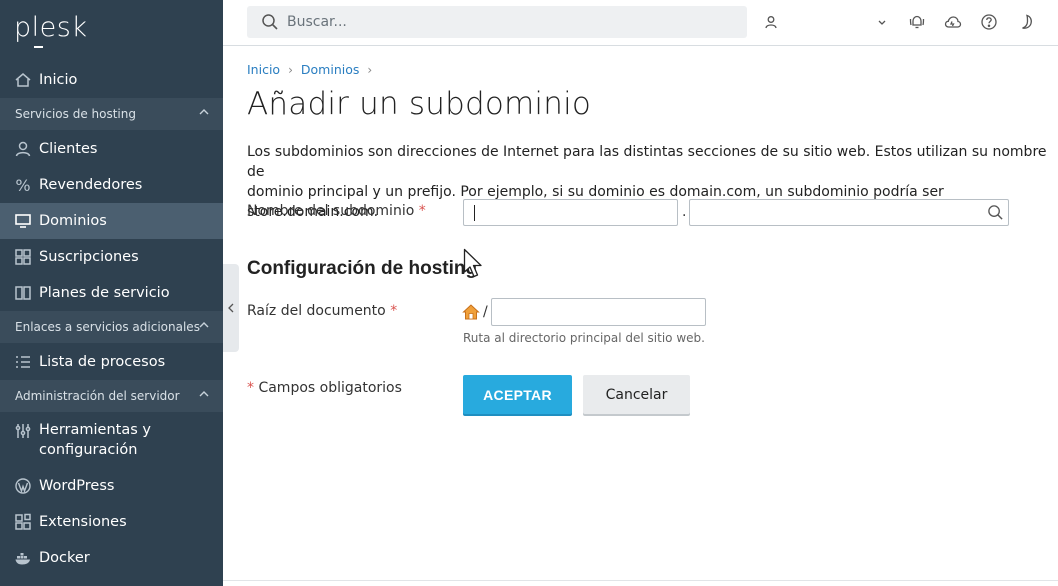 The width and height of the screenshot is (1058, 586). I want to click on extensions-icon, so click(23, 522).